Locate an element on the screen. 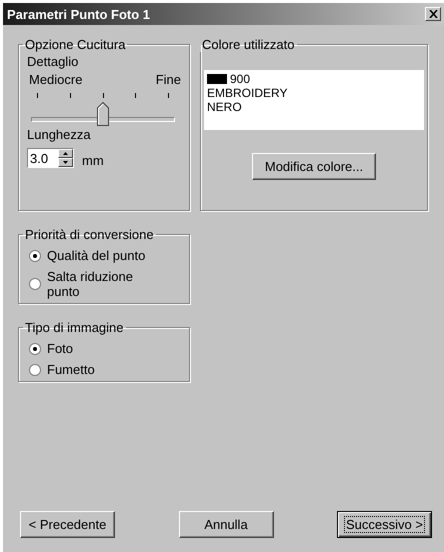 This screenshot has height=552, width=444. option-label: Salta riduzione punto is located at coordinates (90, 284).